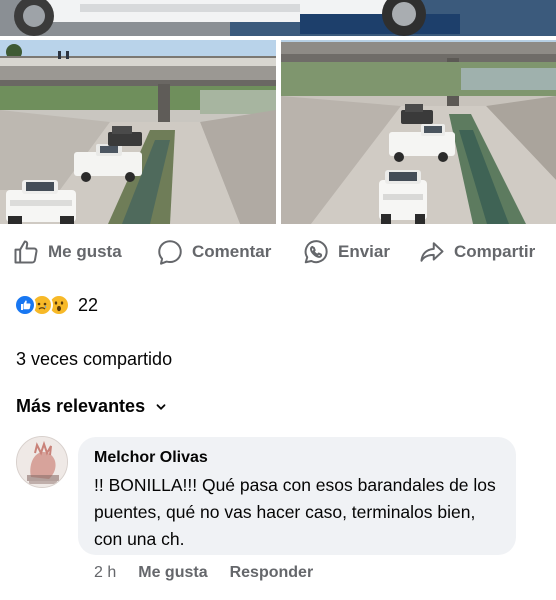 This screenshot has width=556, height=600. Describe the element at coordinates (172, 573) in the screenshot. I see `comment-like-button: Me gusta` at that location.